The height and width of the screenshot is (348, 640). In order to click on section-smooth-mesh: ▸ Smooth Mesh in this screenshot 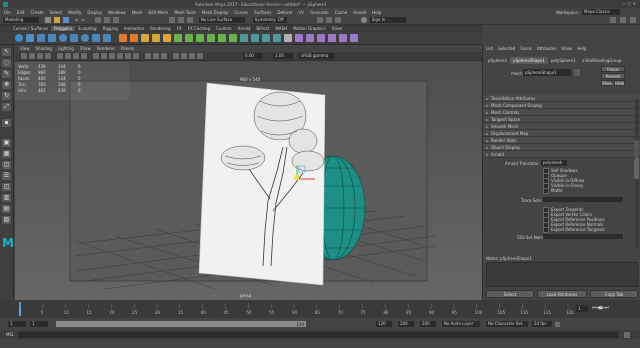, I will do `click(561, 126)`.